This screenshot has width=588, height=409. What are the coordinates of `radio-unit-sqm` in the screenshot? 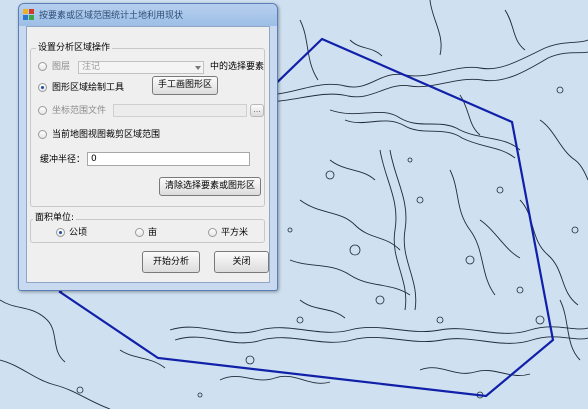 It's located at (212, 232).